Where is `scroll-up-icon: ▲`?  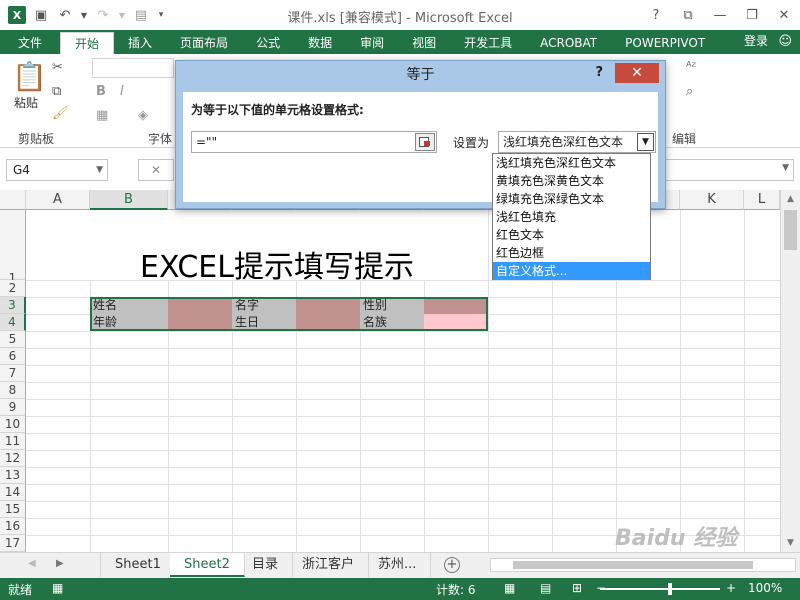
scroll-up-icon: ▲ is located at coordinates (790, 199).